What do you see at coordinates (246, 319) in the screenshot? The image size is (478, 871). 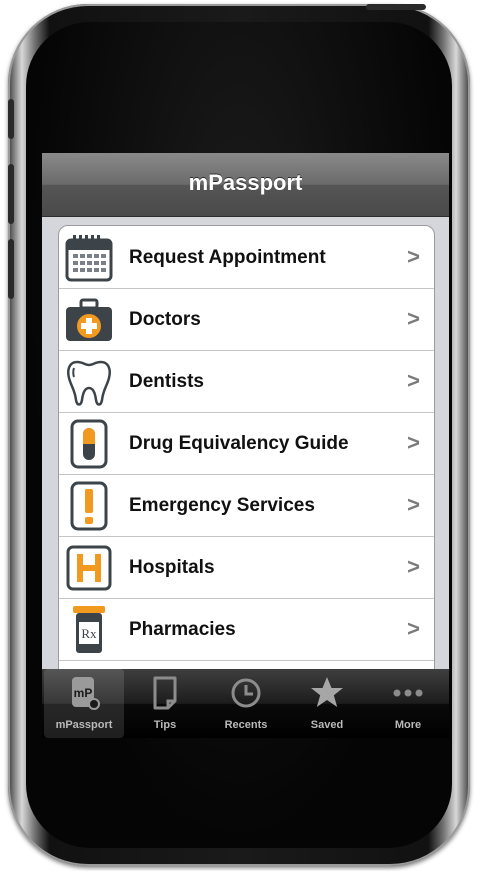 I see `menu-item-doctors: Doctors >` at bounding box center [246, 319].